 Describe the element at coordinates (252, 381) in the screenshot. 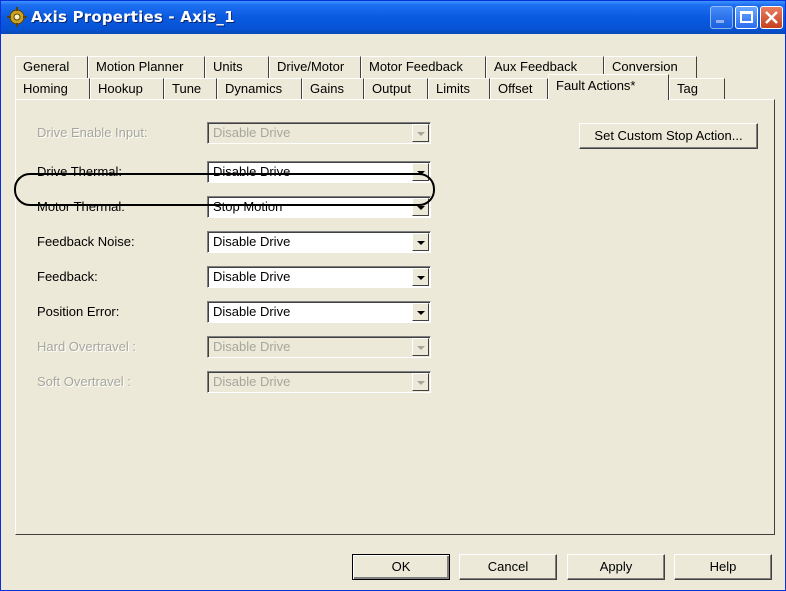

I see `soft-overtravel-value: Disable Drive` at that location.